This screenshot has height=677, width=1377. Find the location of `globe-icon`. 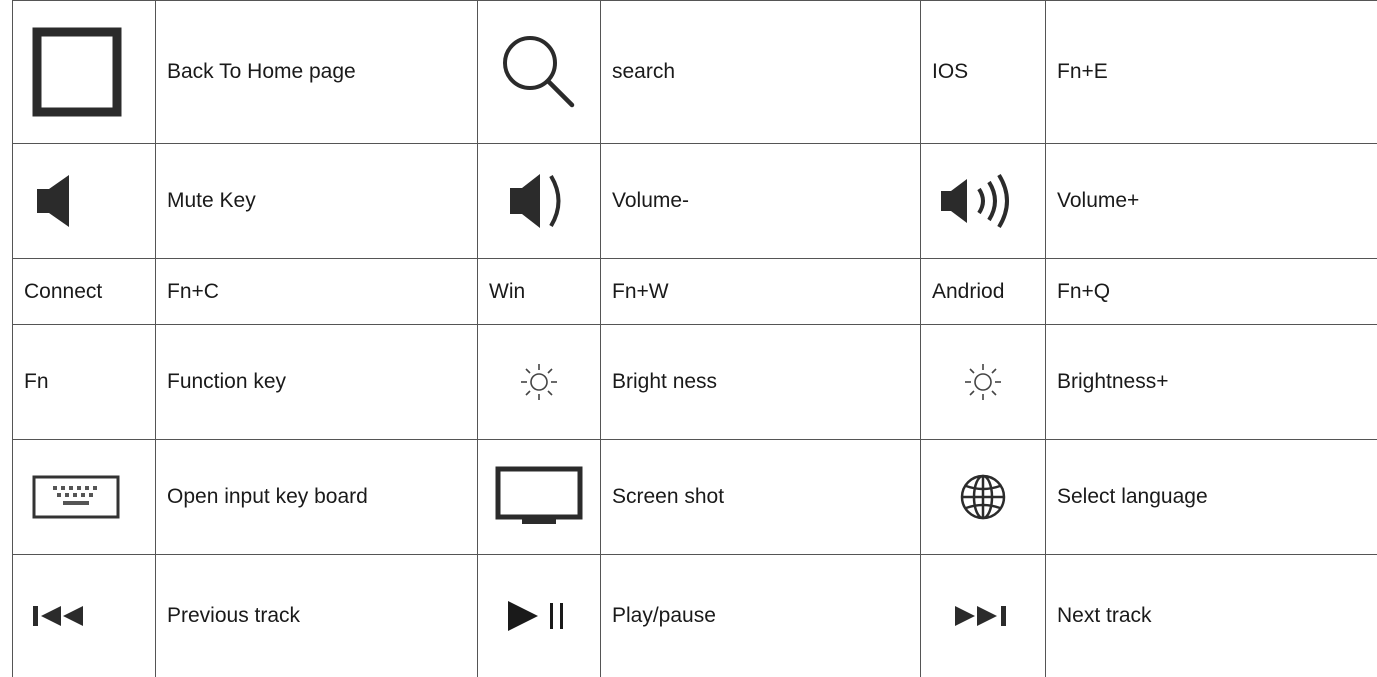

globe-icon is located at coordinates (983, 497).